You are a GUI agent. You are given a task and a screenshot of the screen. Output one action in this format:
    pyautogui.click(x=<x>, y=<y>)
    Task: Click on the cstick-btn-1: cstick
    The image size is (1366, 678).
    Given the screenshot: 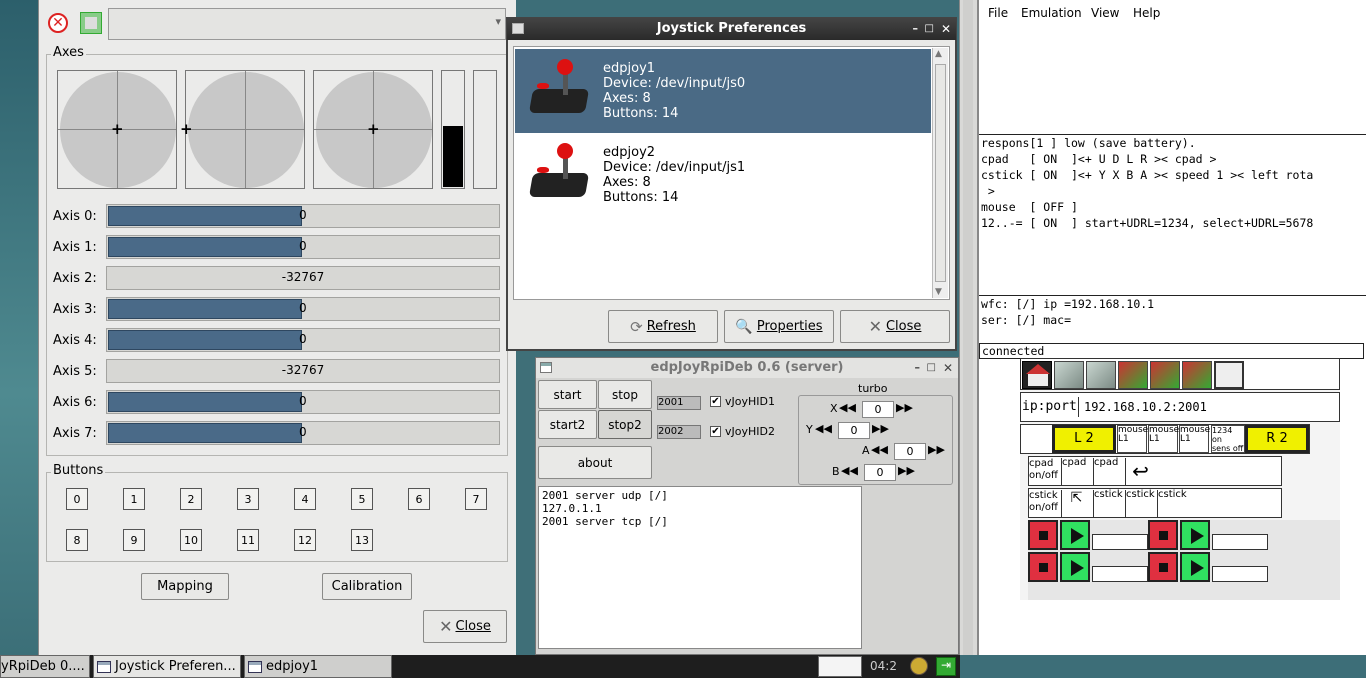 What is the action you would take?
    pyautogui.click(x=1172, y=504)
    